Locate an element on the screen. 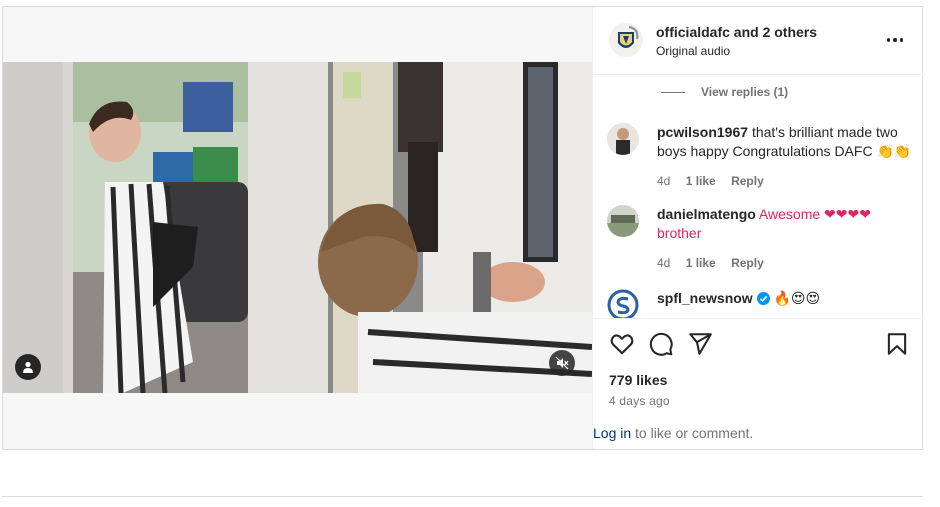 The width and height of the screenshot is (940, 507). share-icon is located at coordinates (700, 344).